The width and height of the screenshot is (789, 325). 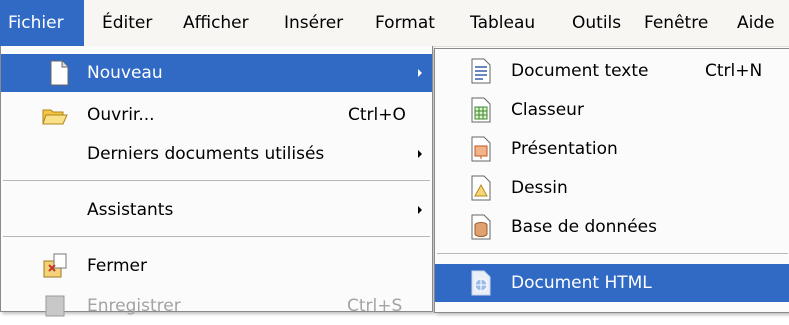 I want to click on shortcut-label: Ctrl+N, so click(x=734, y=71).